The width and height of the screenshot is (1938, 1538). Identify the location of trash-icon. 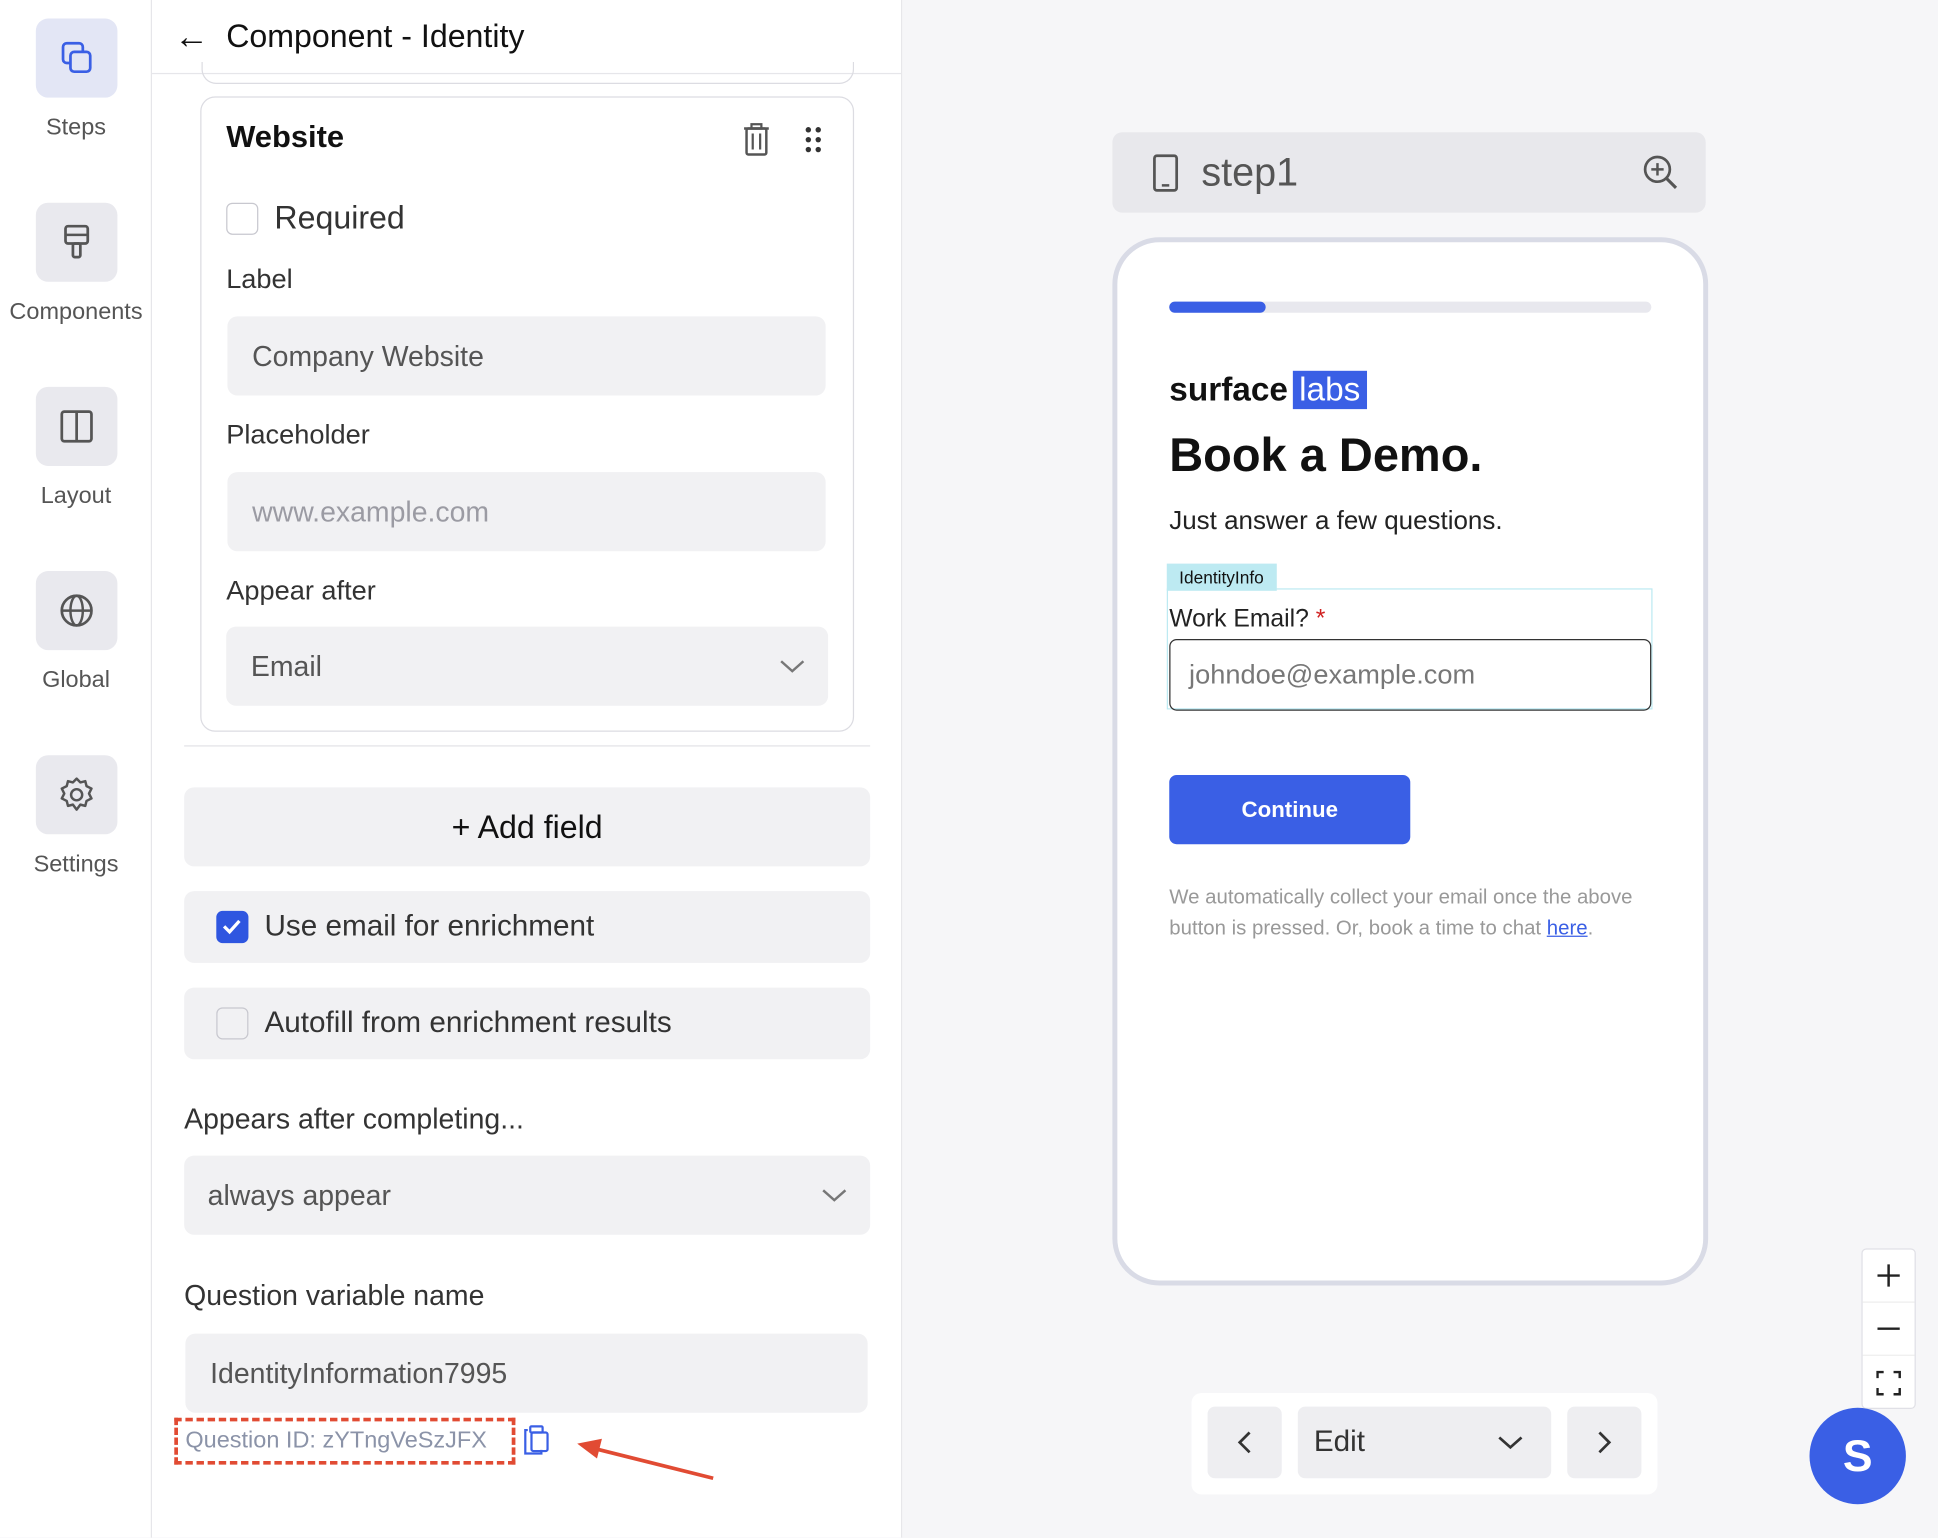
(756, 139).